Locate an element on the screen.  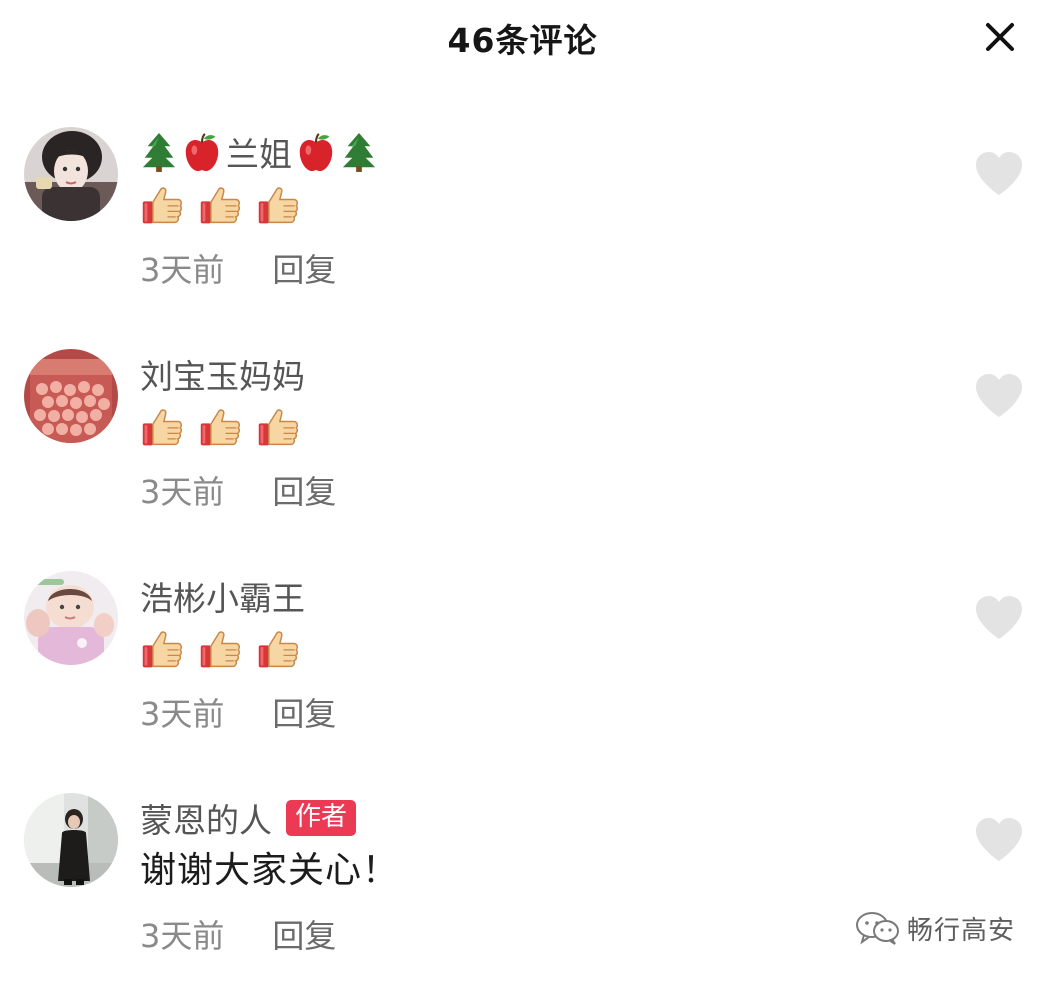
comment-username-row: 兰姐 is located at coordinates (259, 152).